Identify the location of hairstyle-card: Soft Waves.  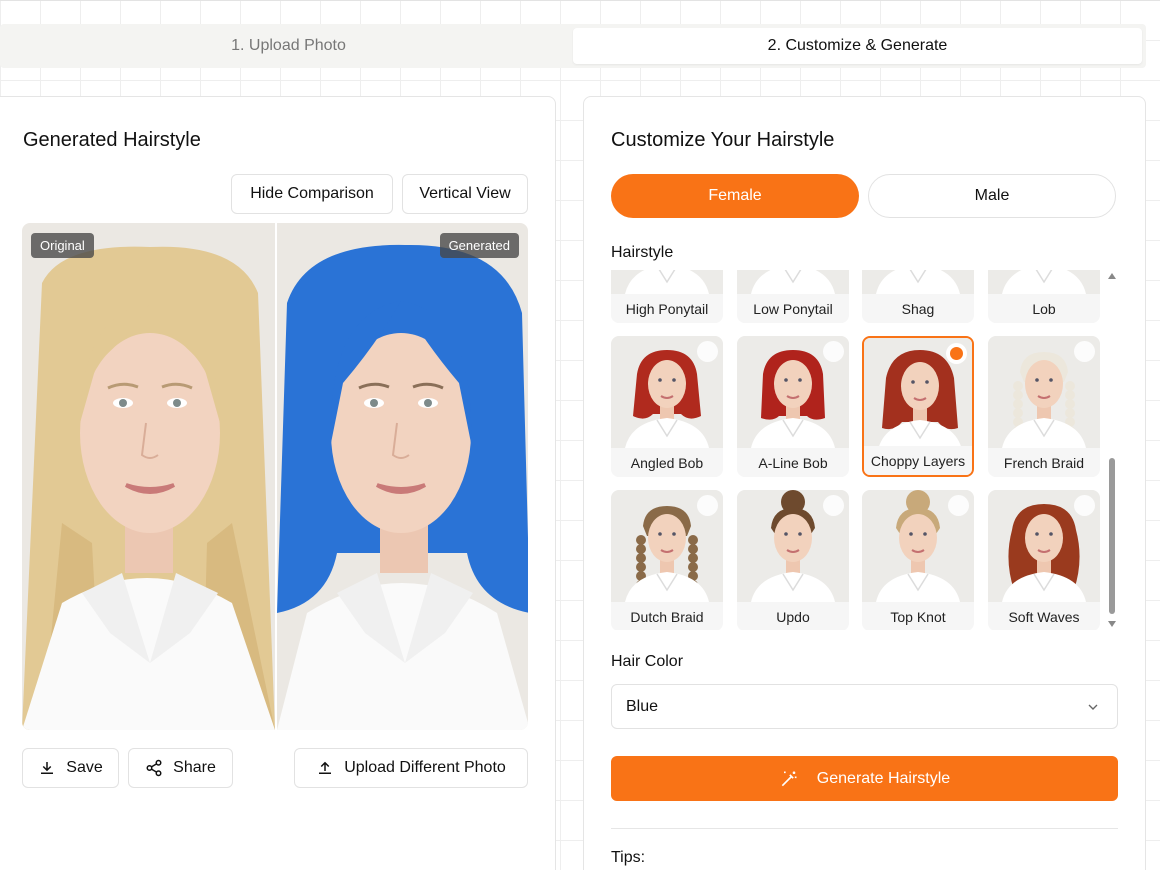
(1044, 560).